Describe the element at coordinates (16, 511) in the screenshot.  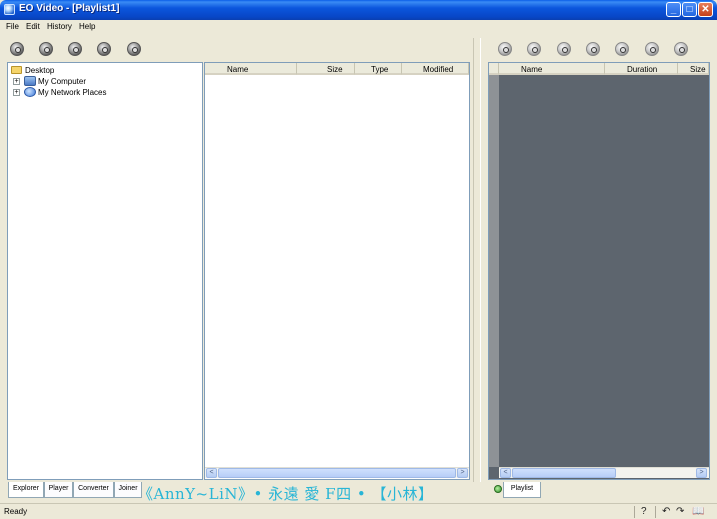
I see `status-text: Ready` at that location.